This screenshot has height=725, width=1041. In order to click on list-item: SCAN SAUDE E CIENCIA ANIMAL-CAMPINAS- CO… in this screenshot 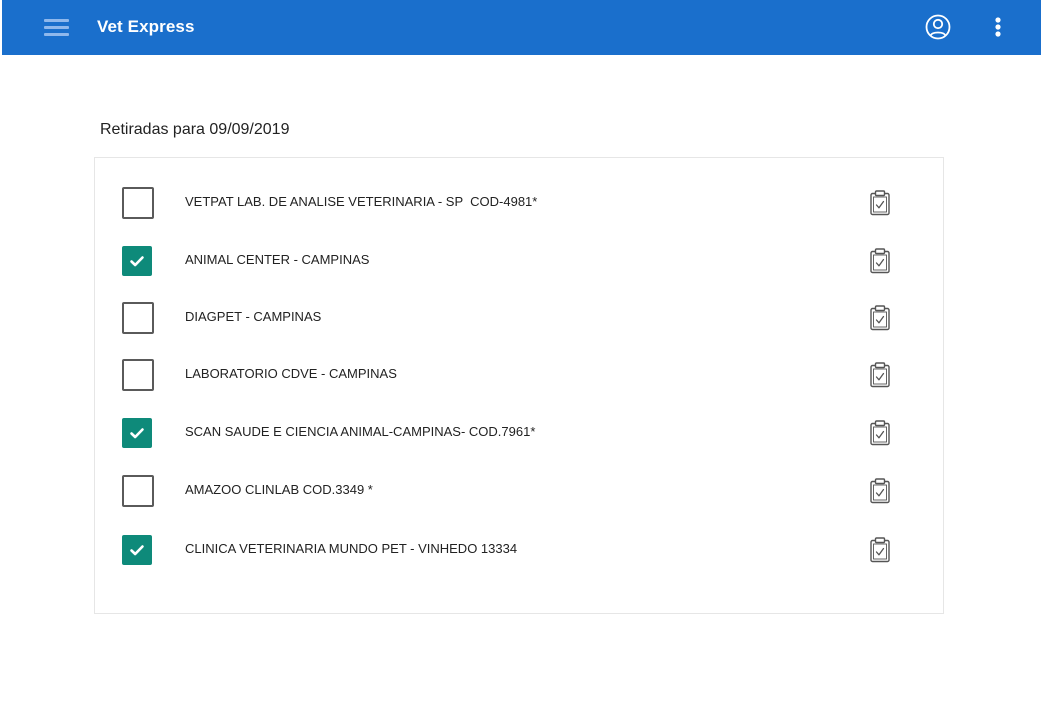, I will do `click(519, 433)`.